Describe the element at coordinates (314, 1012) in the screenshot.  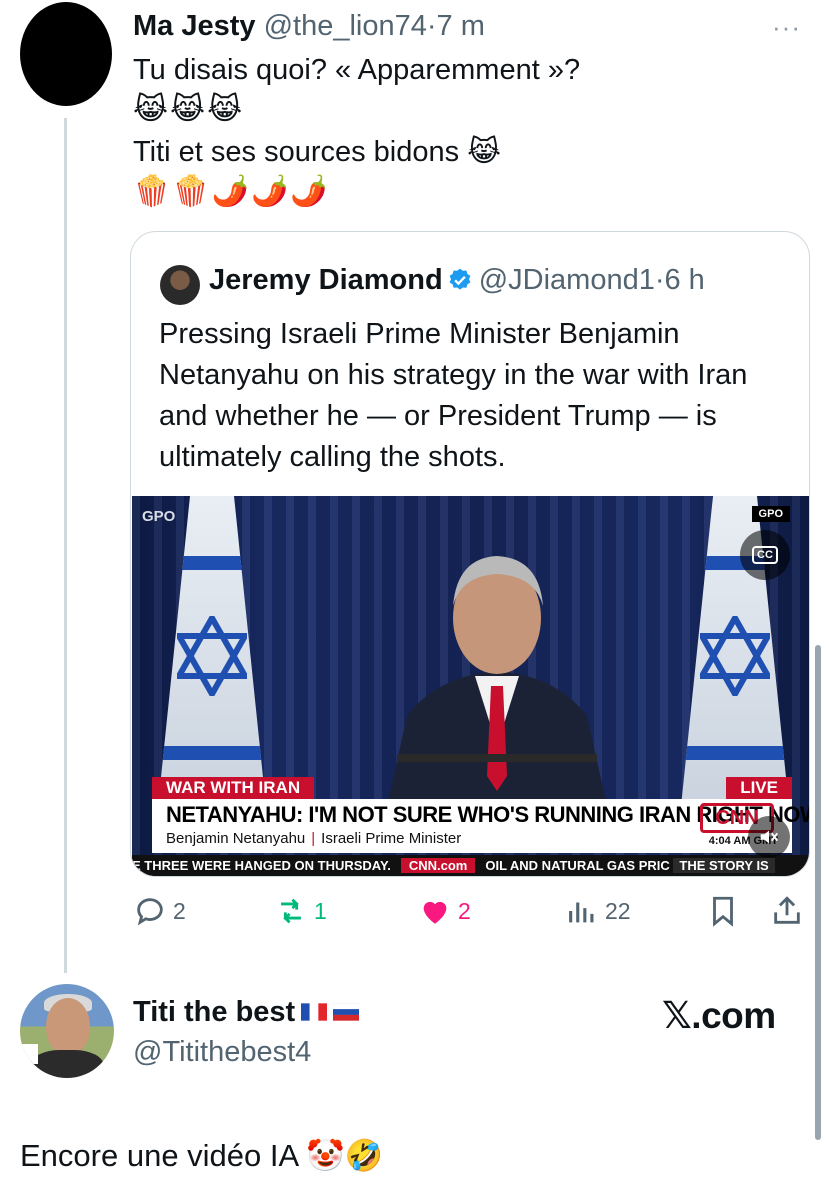
I see `france-flag-icon` at that location.